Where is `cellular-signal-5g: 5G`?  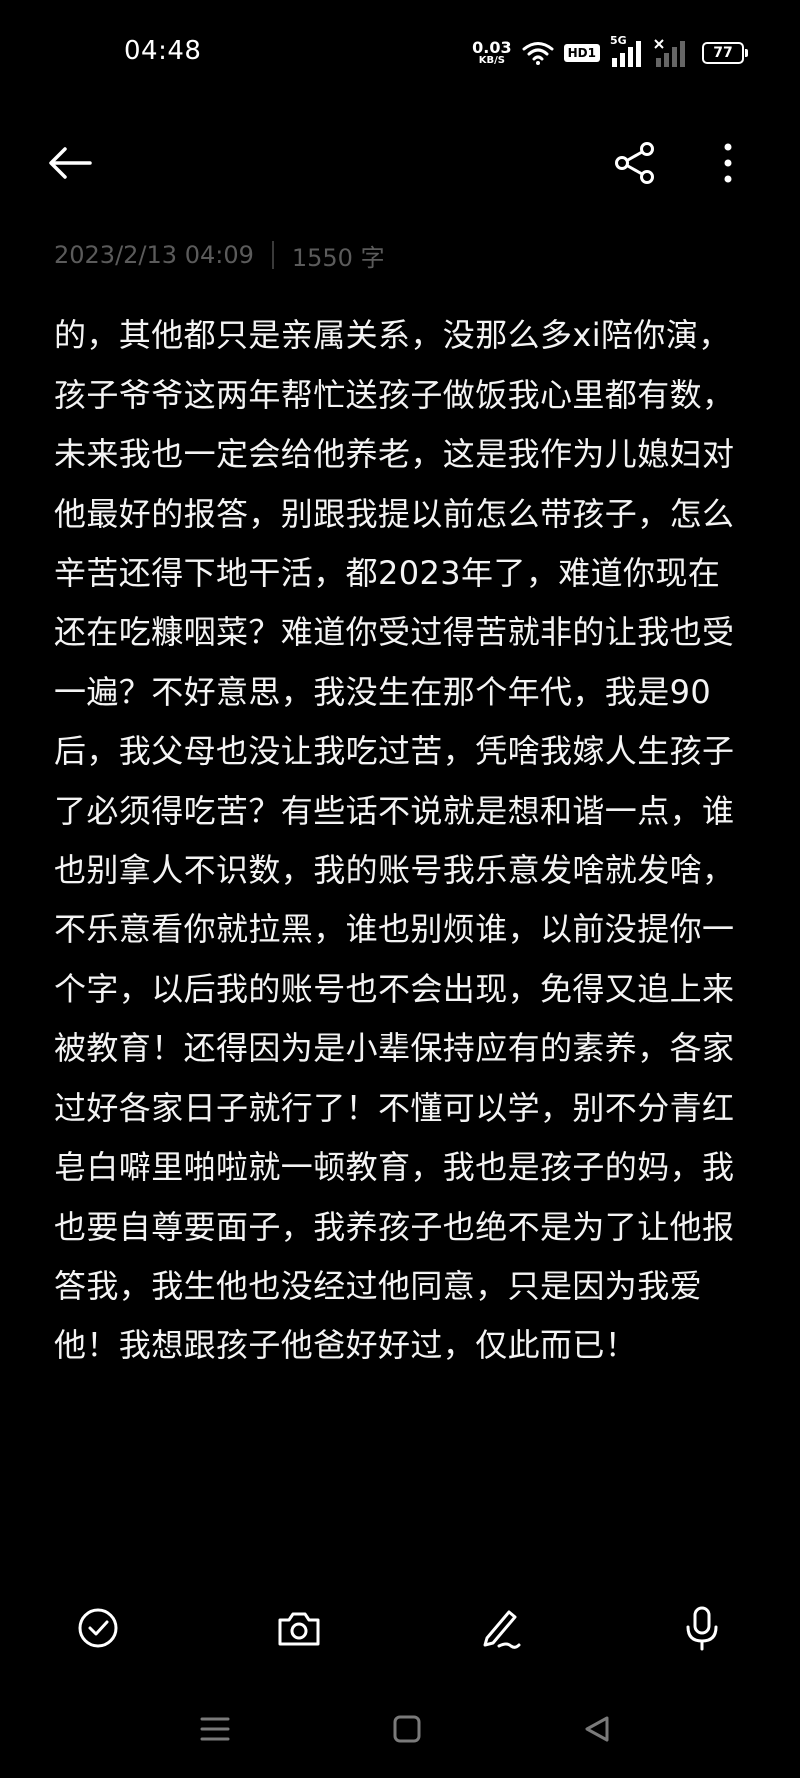
cellular-signal-5g: 5G is located at coordinates (627, 51).